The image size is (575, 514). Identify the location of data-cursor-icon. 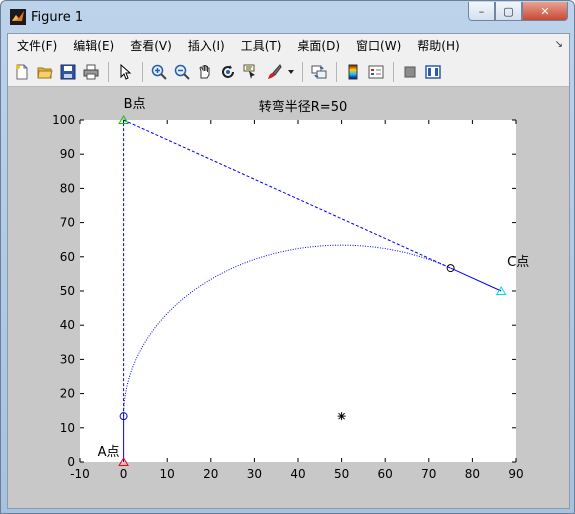
(251, 72).